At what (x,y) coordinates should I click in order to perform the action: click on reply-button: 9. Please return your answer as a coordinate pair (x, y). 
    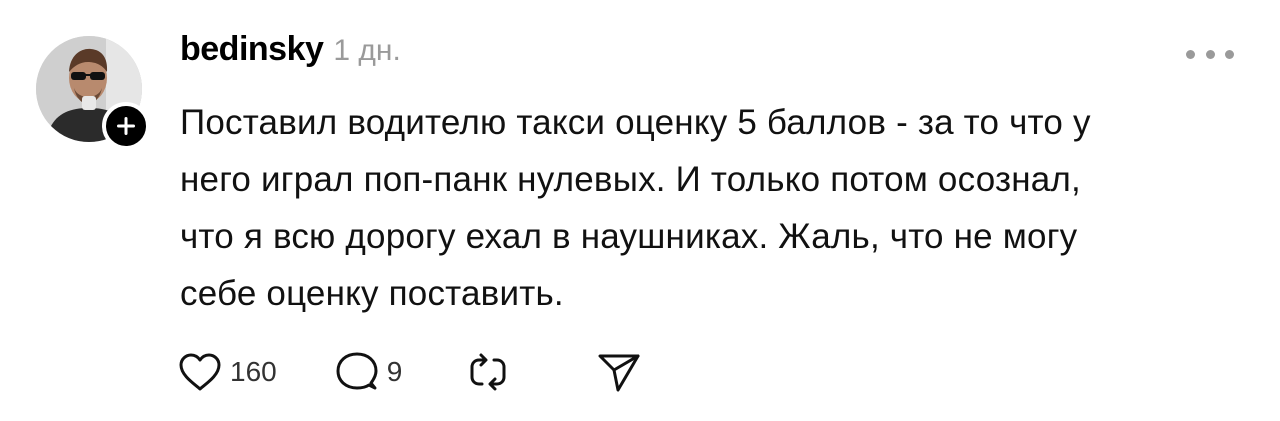
    Looking at the image, I should click on (369, 372).